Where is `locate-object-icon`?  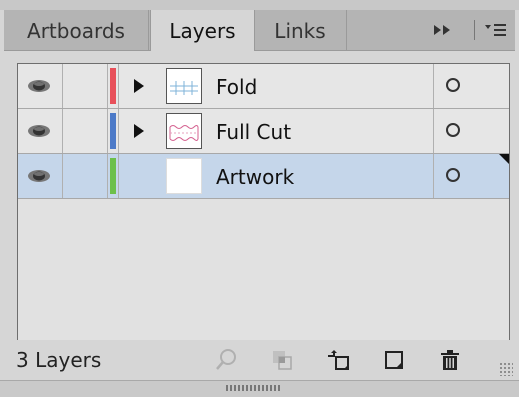 locate-object-icon is located at coordinates (226, 360).